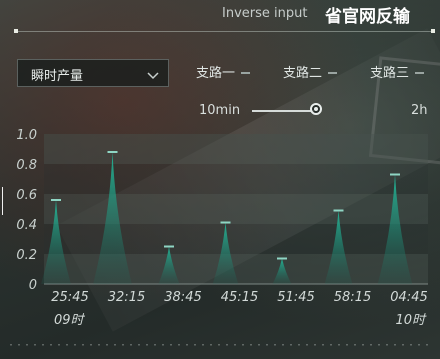 The height and width of the screenshot is (359, 440). Describe the element at coordinates (126, 297) in the screenshot. I see `x-tick-label: 32:15` at that location.